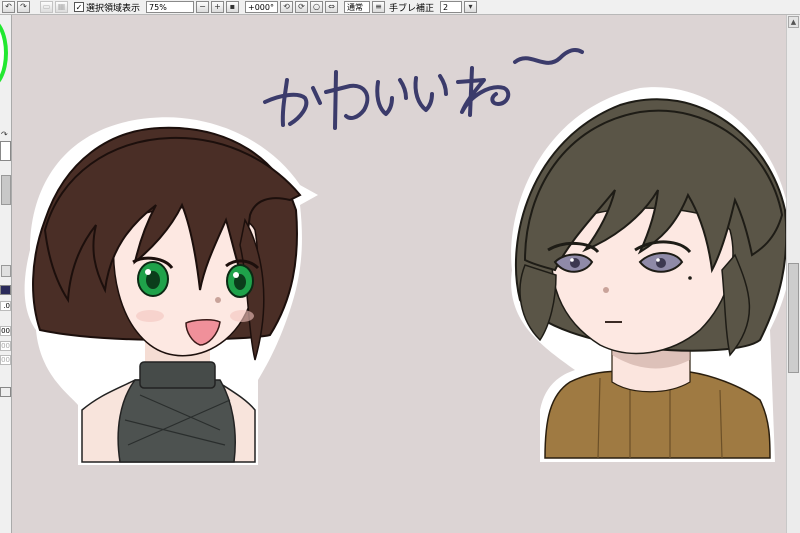 The width and height of the screenshot is (800, 533). I want to click on rotate-reset-icon: ○, so click(317, 7).